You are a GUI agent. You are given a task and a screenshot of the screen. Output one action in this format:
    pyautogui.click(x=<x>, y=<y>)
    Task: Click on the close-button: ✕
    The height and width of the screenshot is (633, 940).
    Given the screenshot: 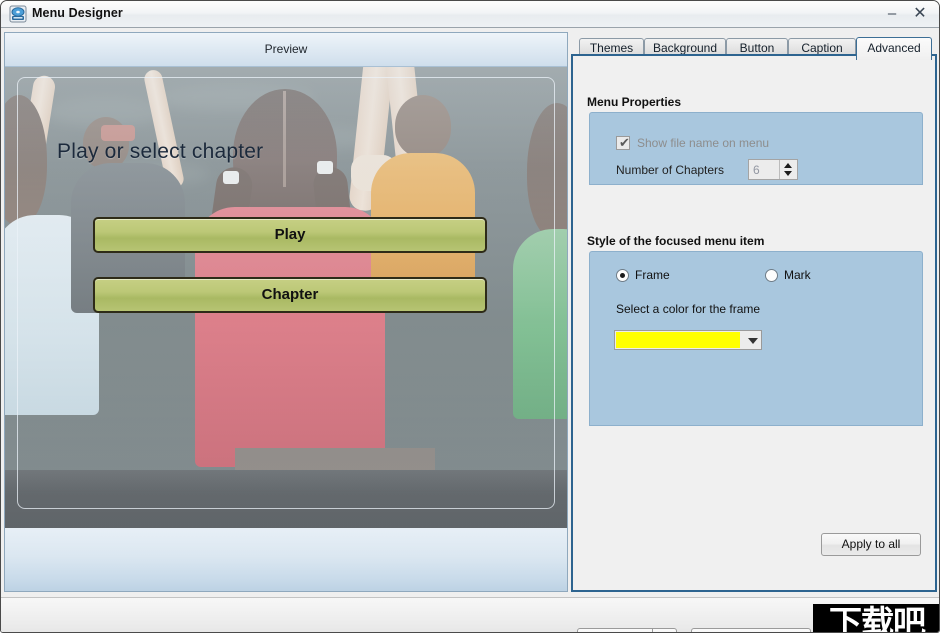 What is the action you would take?
    pyautogui.click(x=920, y=13)
    